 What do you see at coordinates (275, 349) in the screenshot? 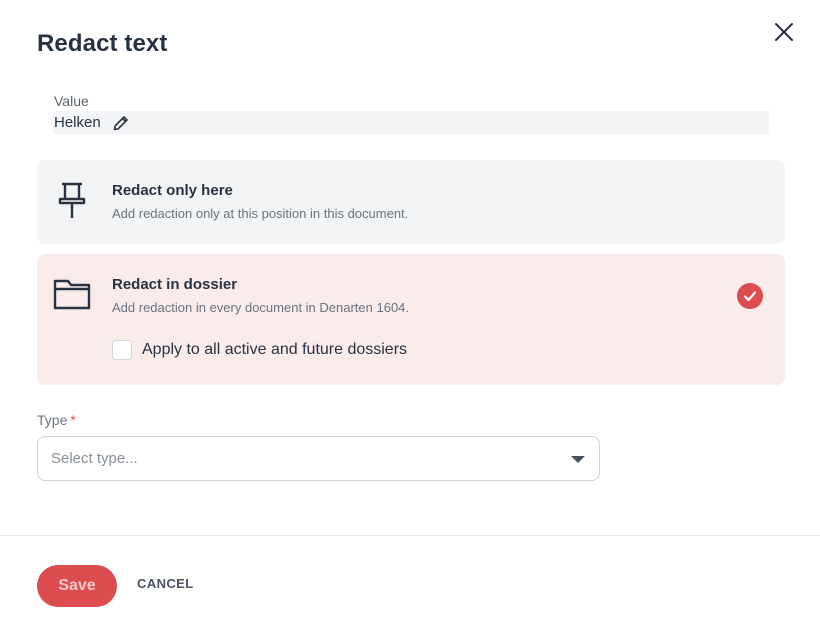
I see `apply-all-dossiers-label: Apply to all active and future dossiers` at bounding box center [275, 349].